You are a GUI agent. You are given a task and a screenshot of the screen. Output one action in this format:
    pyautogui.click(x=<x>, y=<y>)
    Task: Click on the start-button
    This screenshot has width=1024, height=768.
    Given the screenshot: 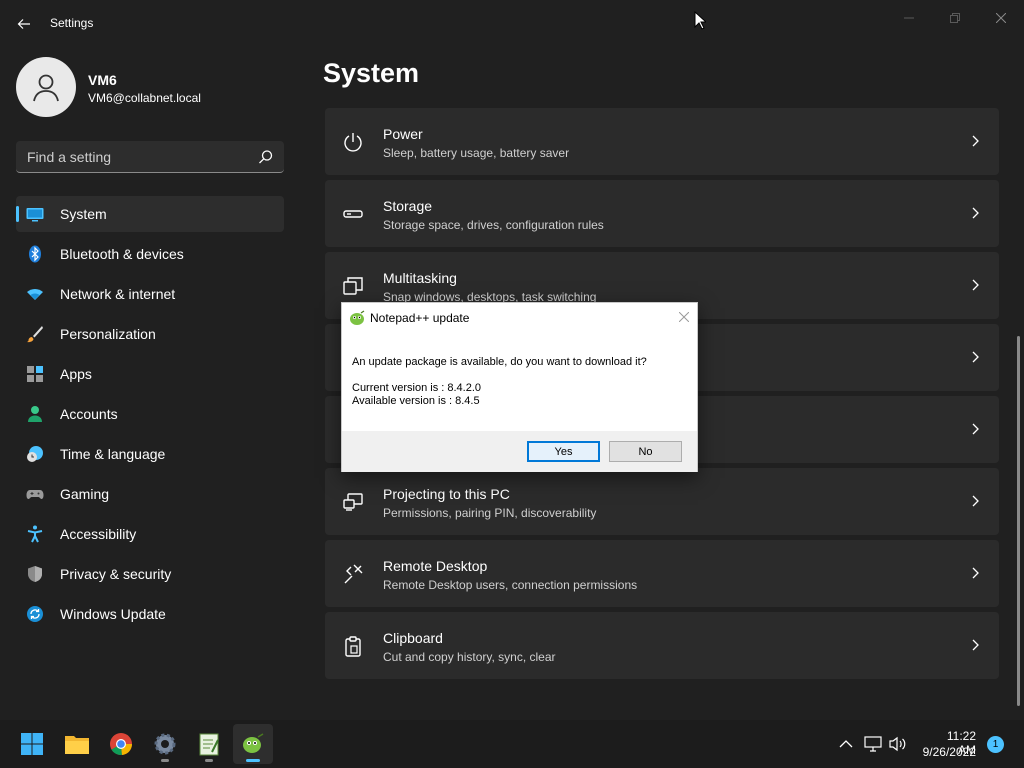 What is the action you would take?
    pyautogui.click(x=32, y=744)
    